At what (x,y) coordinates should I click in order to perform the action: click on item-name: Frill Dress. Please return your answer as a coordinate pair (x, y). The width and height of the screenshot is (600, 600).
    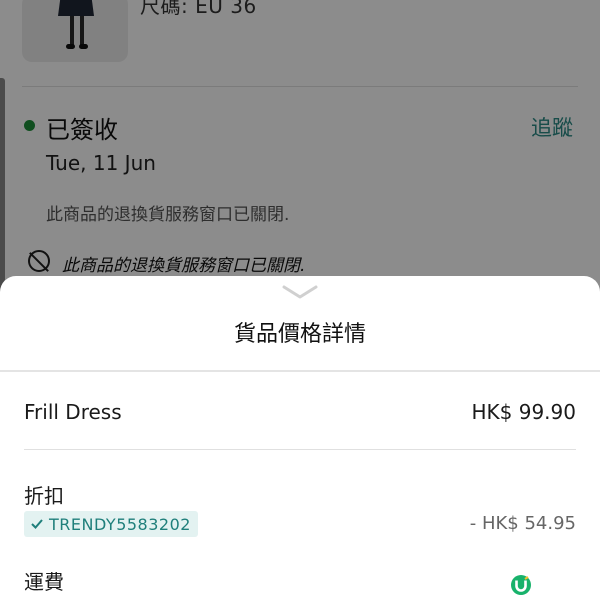
    Looking at the image, I should click on (73, 412).